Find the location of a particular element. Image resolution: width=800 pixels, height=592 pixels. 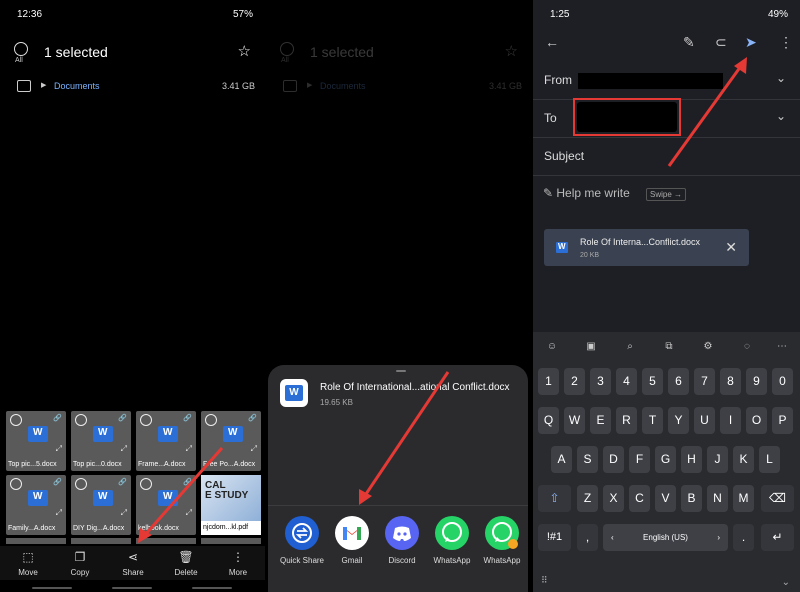

share-app-quick-share: Quick Share is located at coordinates (302, 540).